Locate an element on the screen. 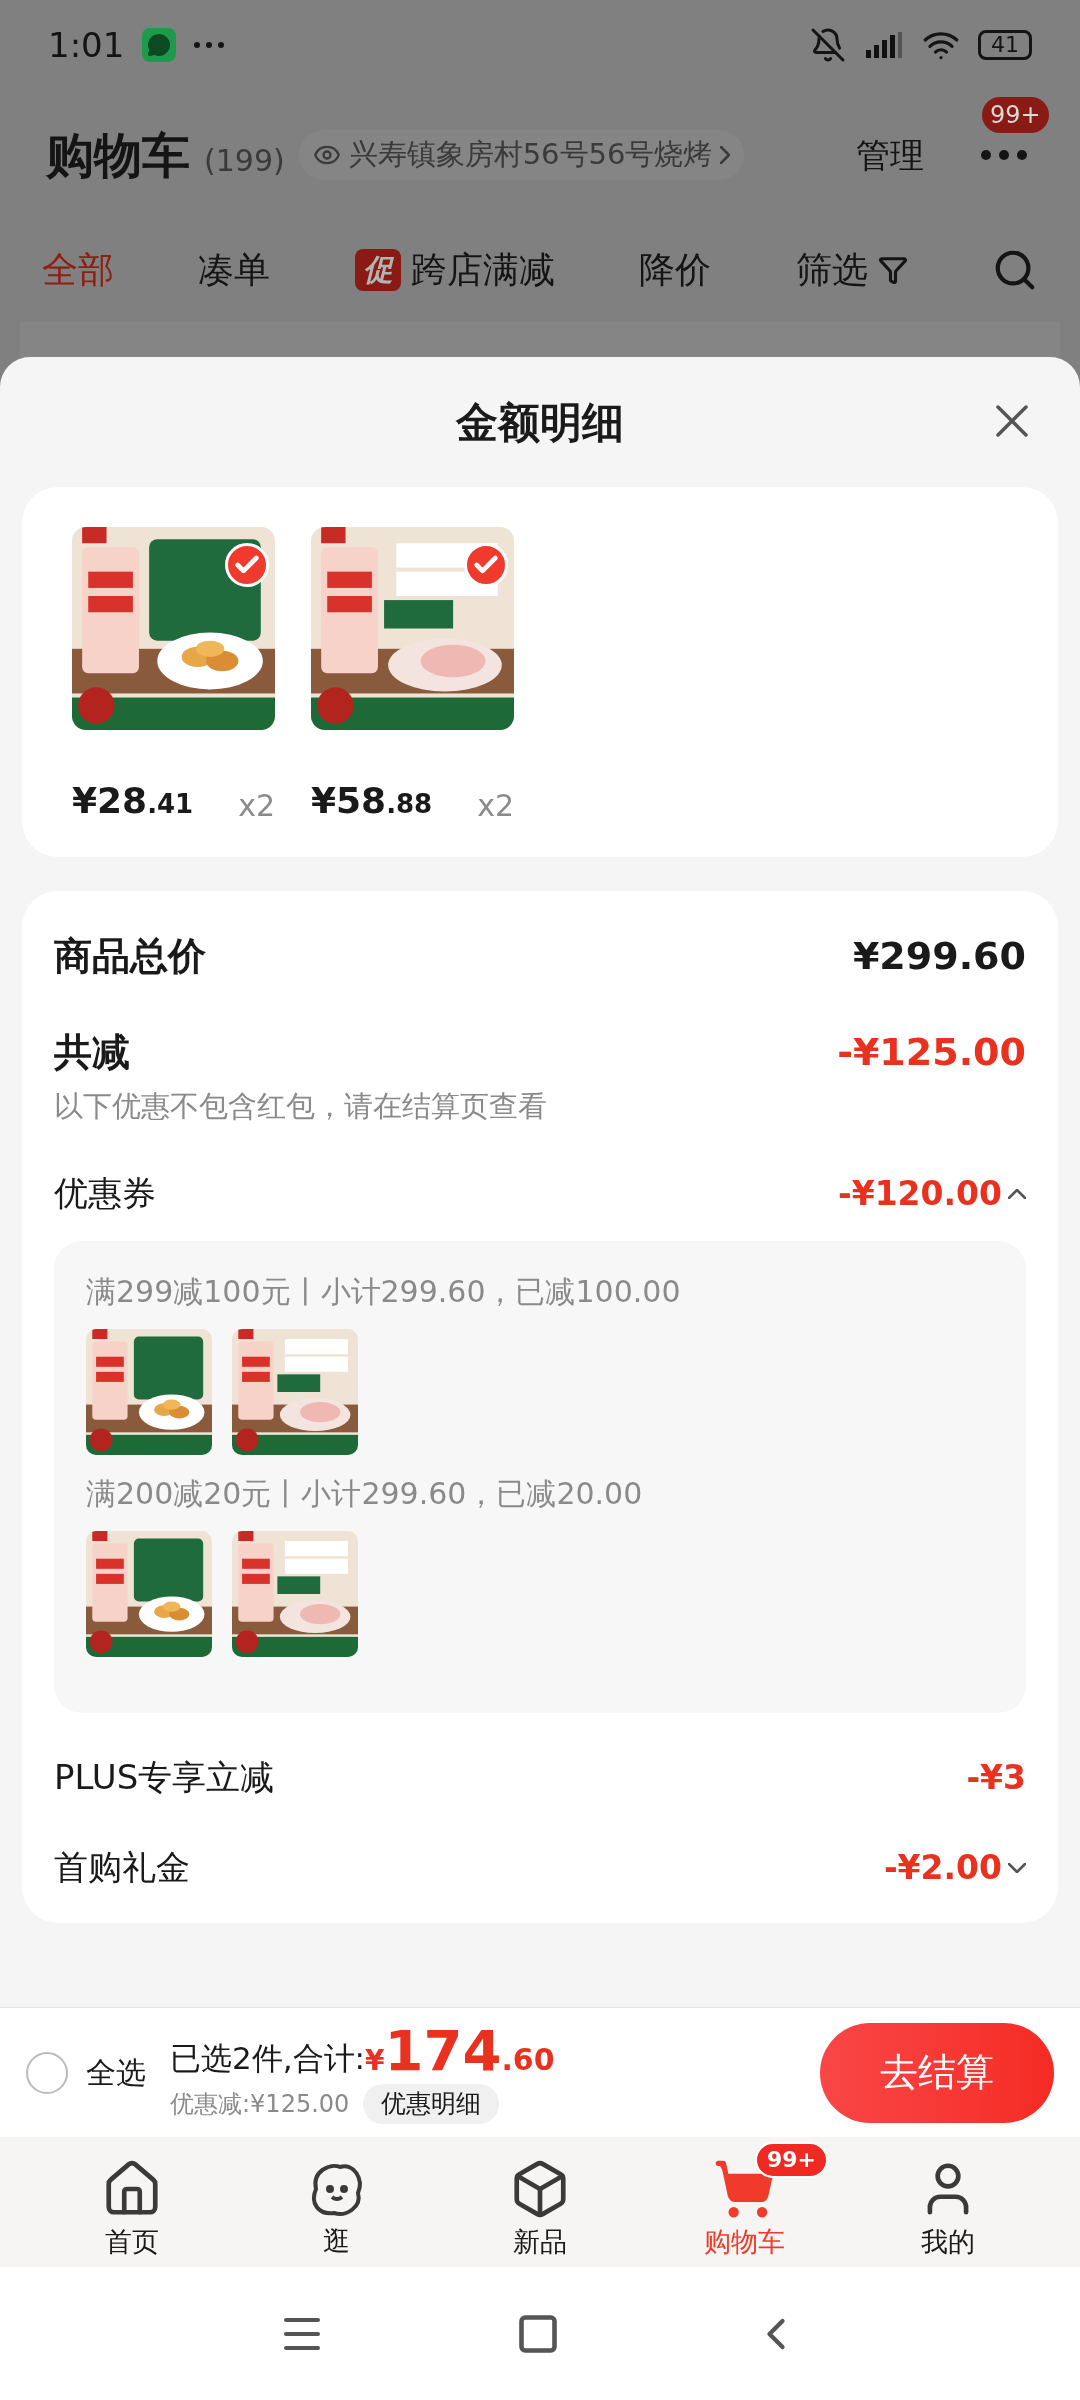 Image resolution: width=1080 pixels, height=2400 pixels. sheet-title: 金额明细 is located at coordinates (540, 422).